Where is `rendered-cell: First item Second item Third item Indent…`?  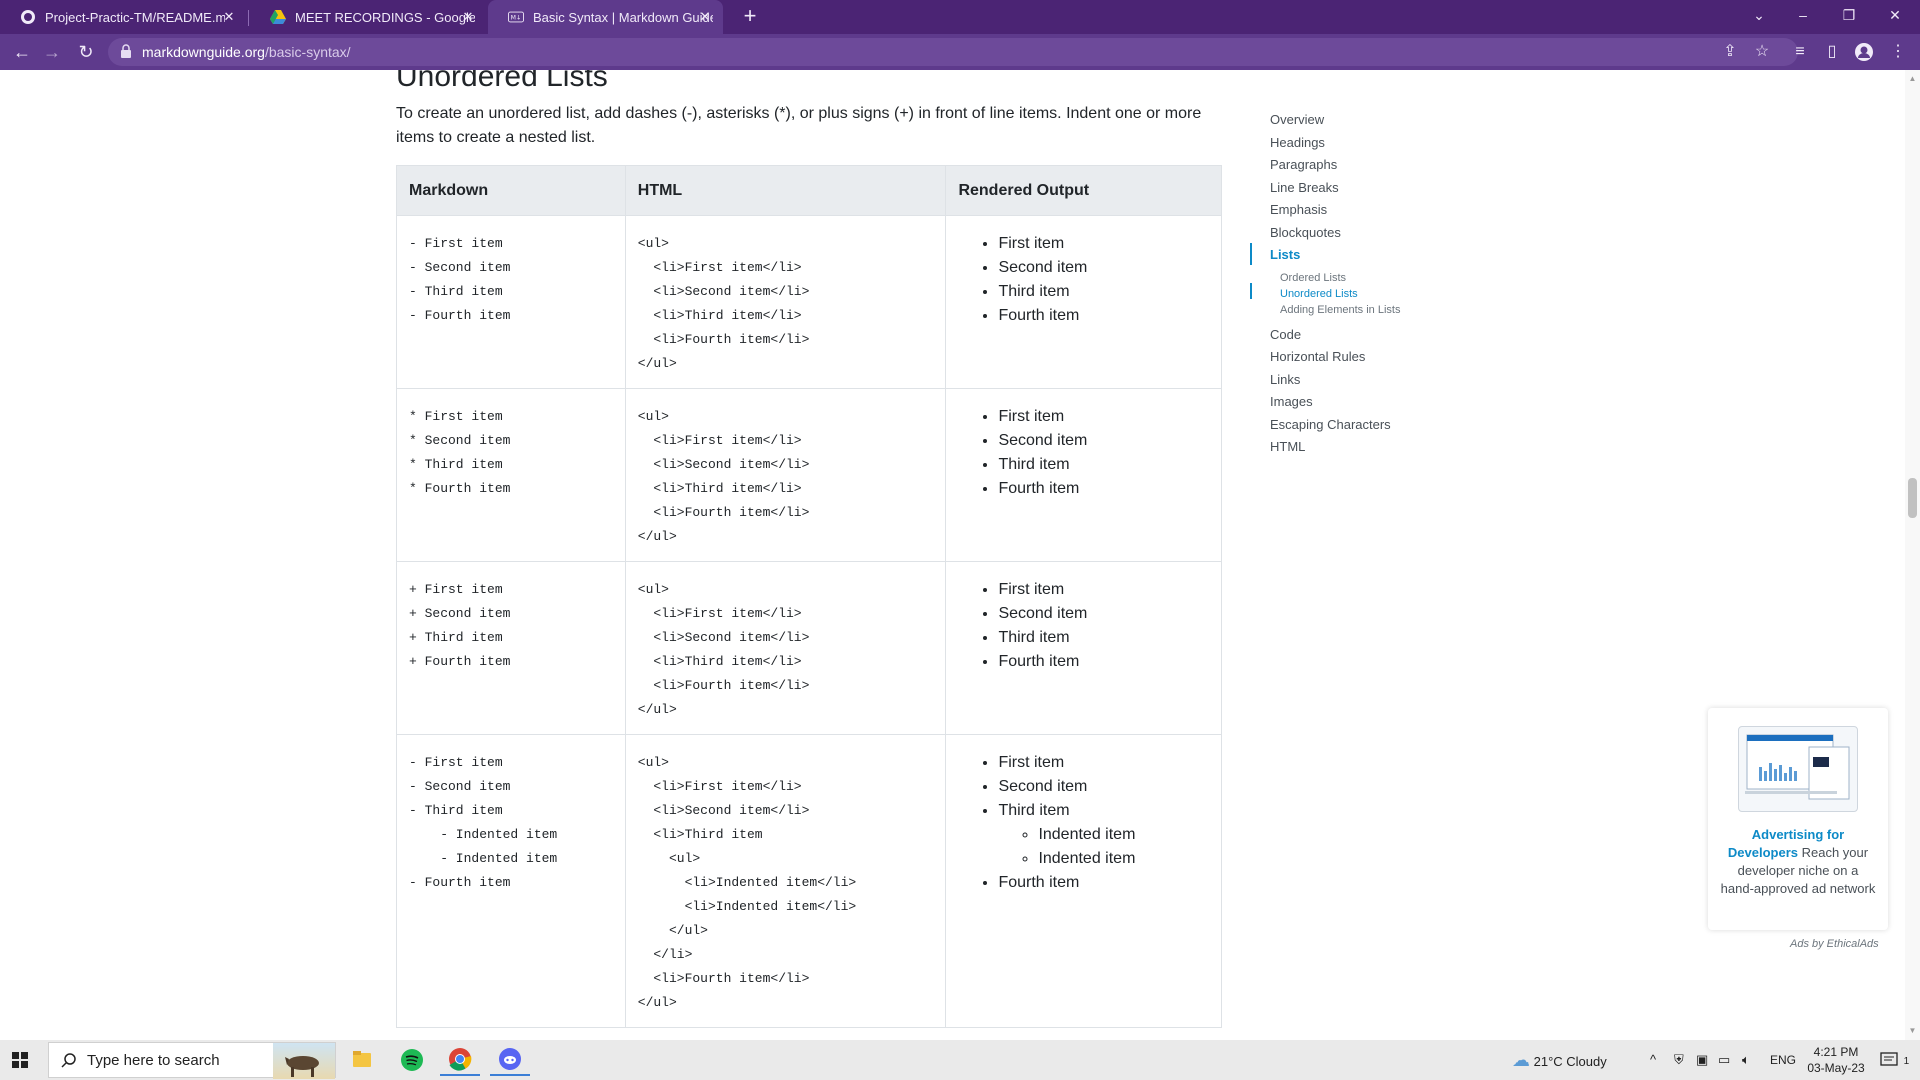 rendered-cell: First item Second item Third item Indent… is located at coordinates (1083, 881).